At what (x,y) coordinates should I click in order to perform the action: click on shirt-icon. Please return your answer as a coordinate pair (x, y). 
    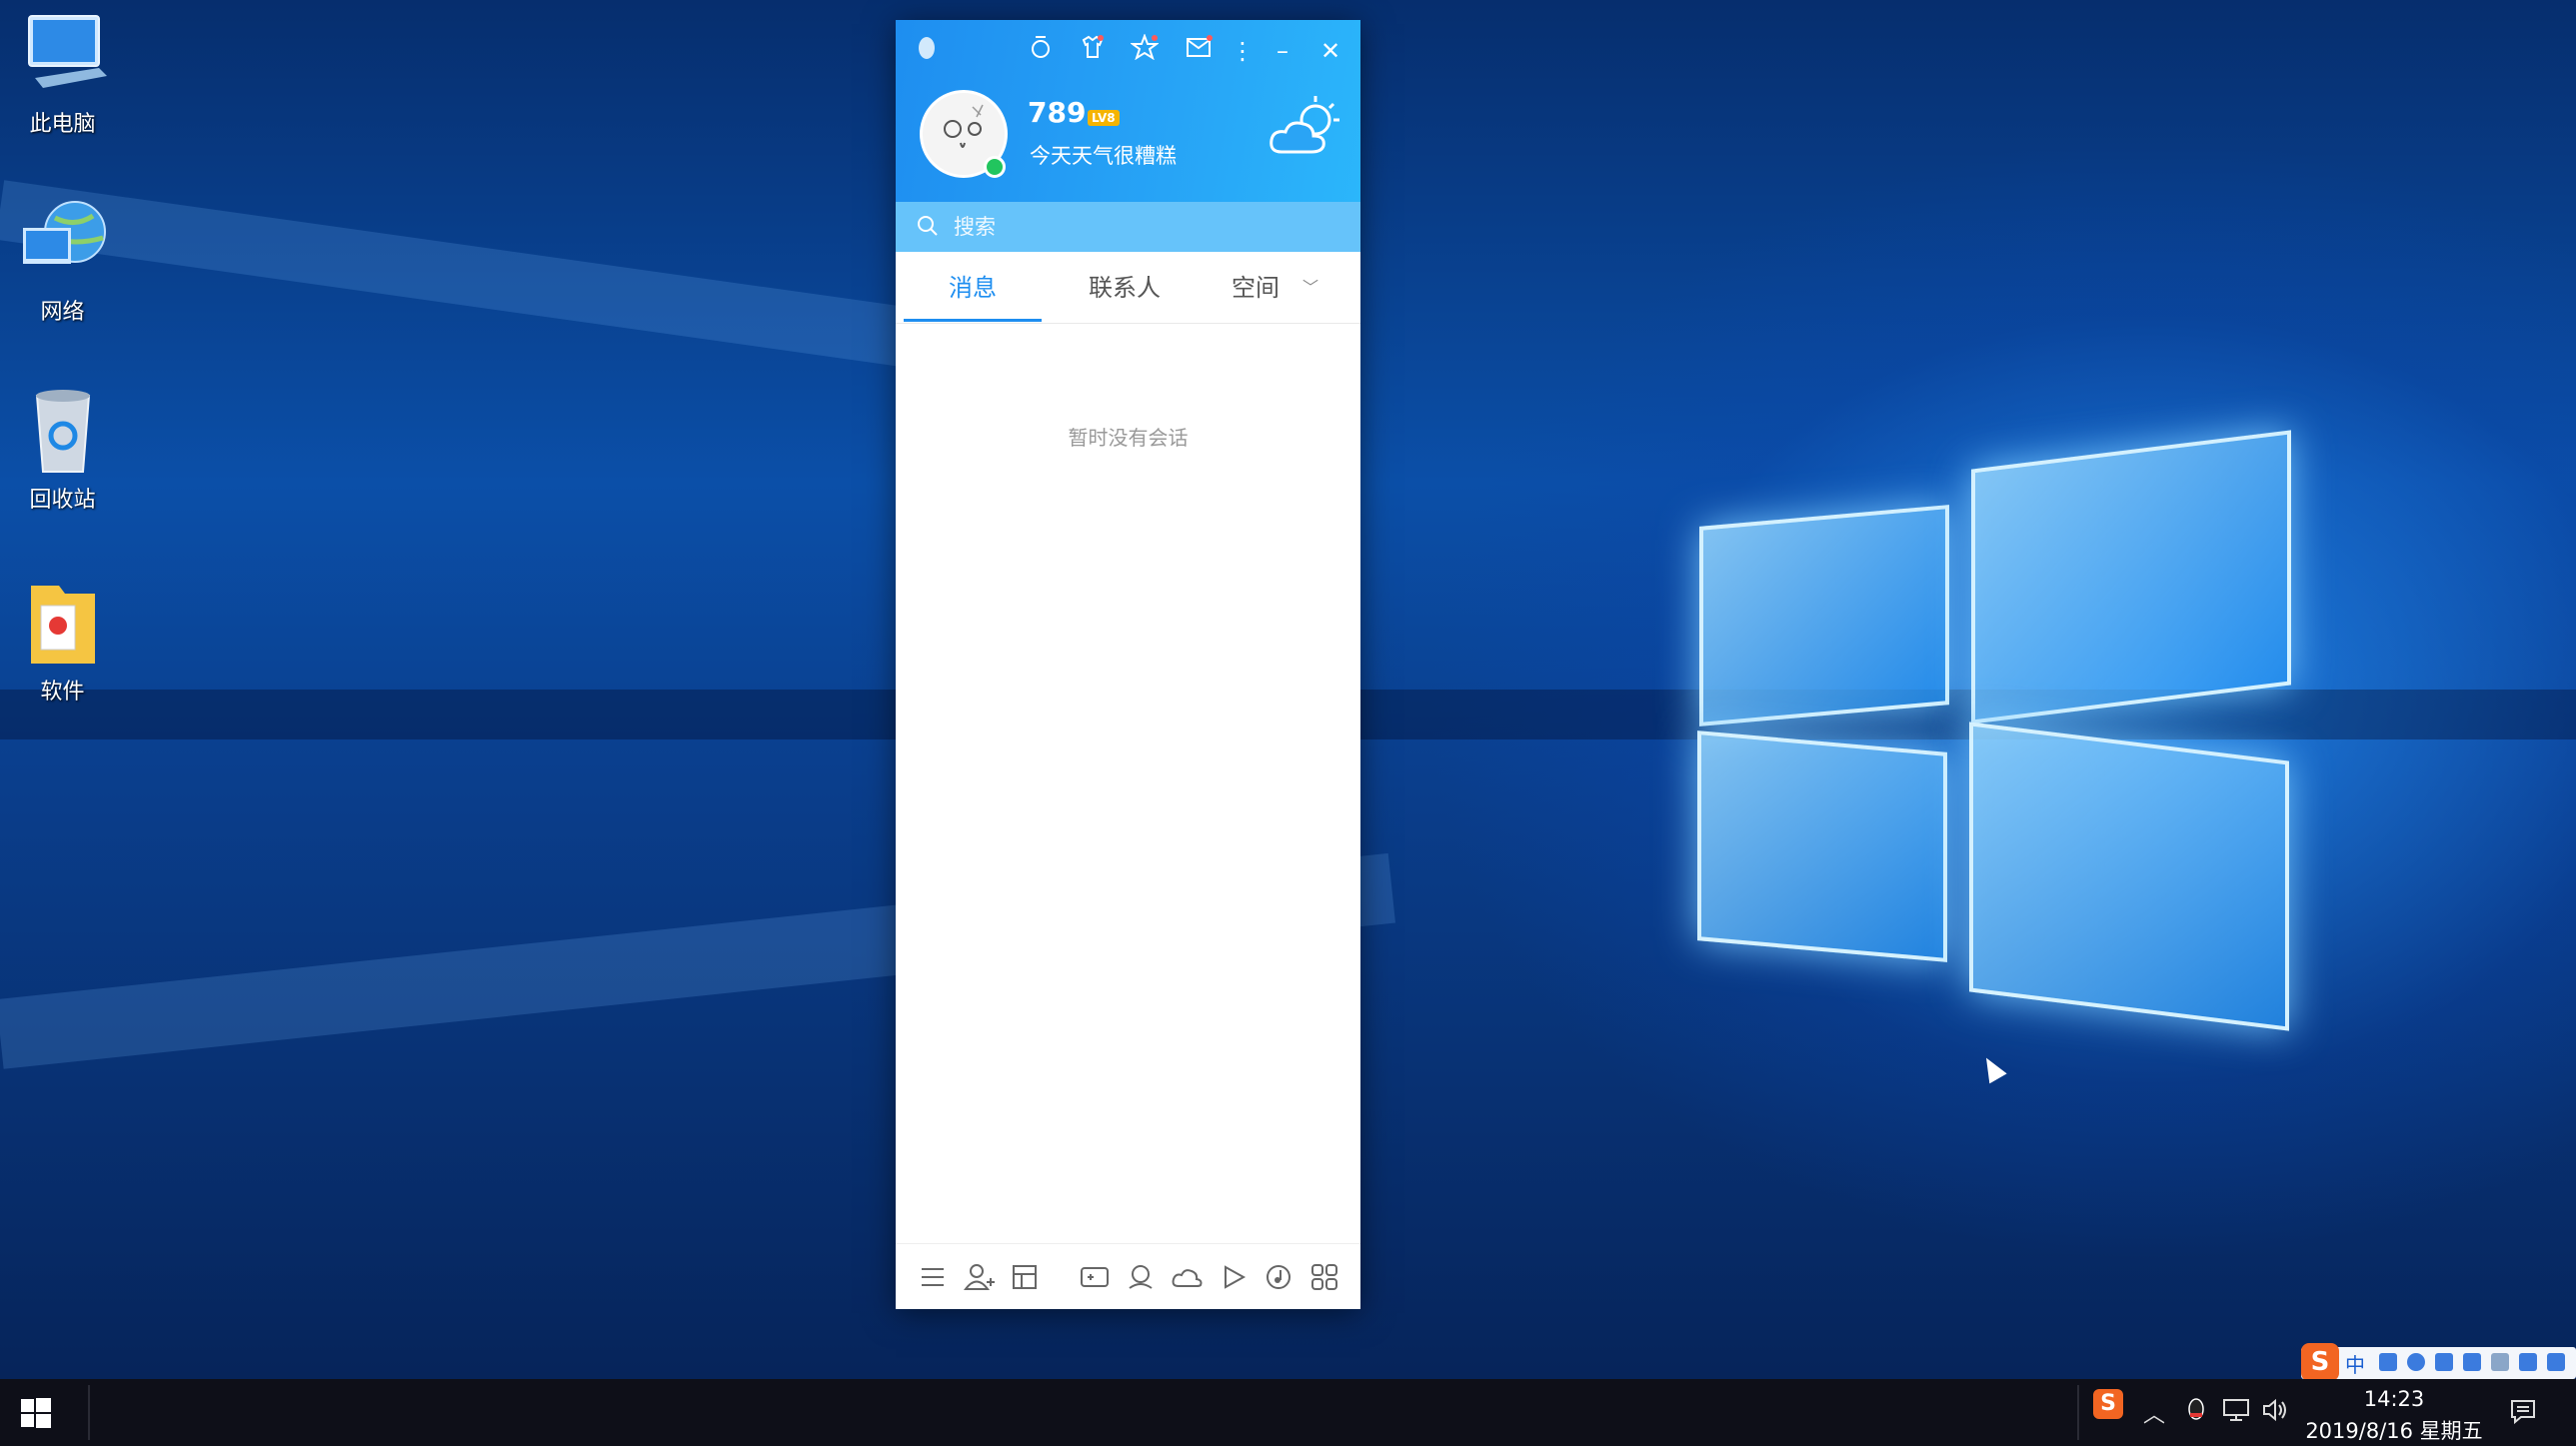
    Looking at the image, I should click on (1093, 51).